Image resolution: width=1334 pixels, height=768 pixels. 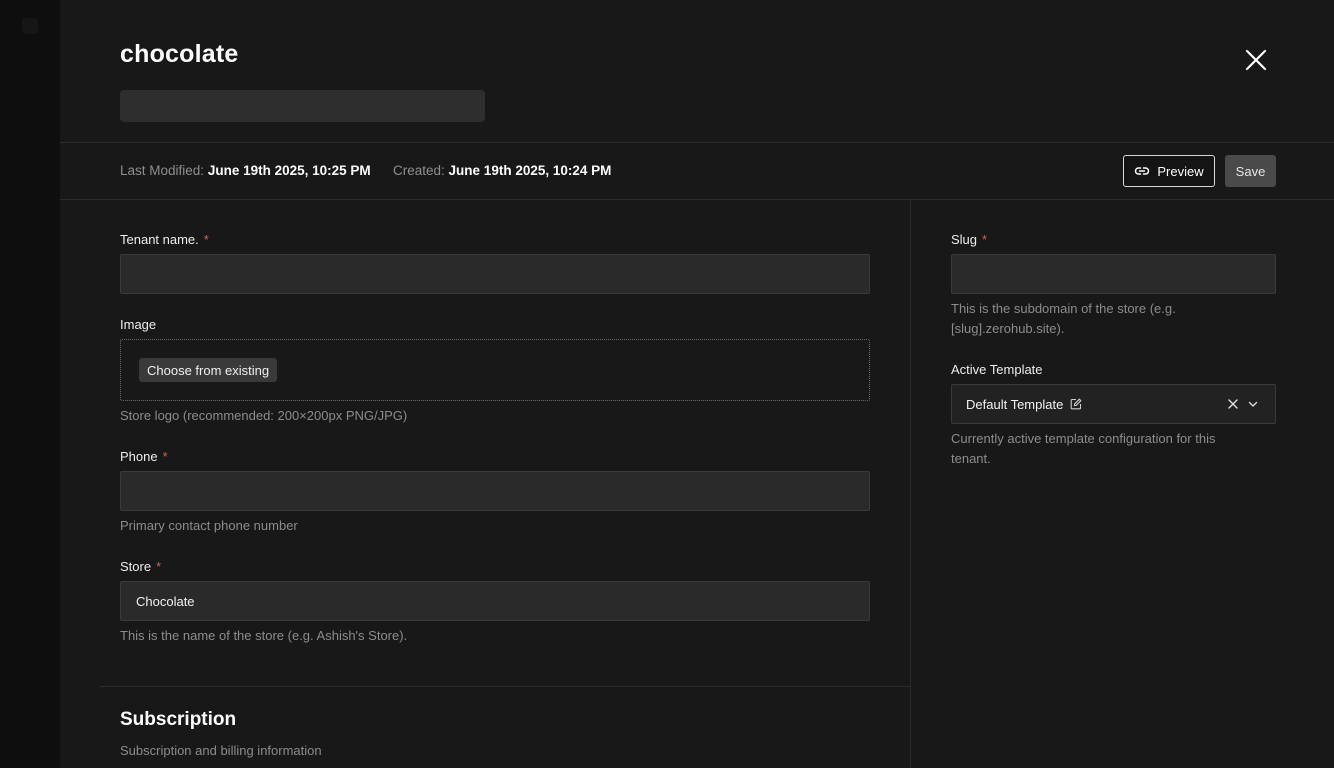 I want to click on link-icon, so click(x=1142, y=171).